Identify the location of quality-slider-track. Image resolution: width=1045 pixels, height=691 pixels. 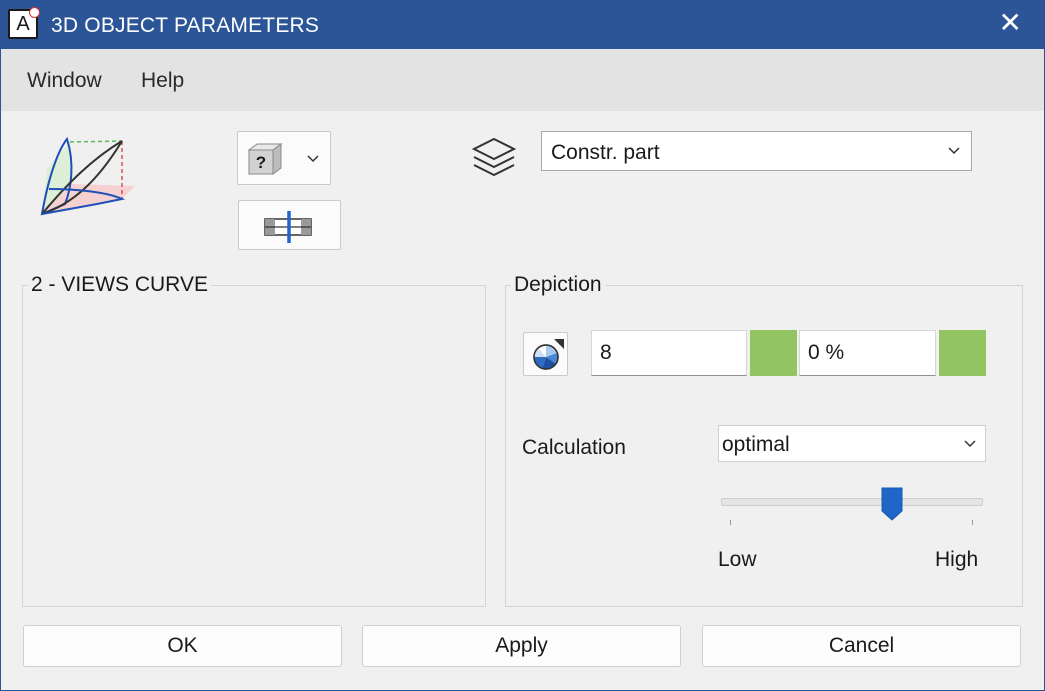
(852, 502).